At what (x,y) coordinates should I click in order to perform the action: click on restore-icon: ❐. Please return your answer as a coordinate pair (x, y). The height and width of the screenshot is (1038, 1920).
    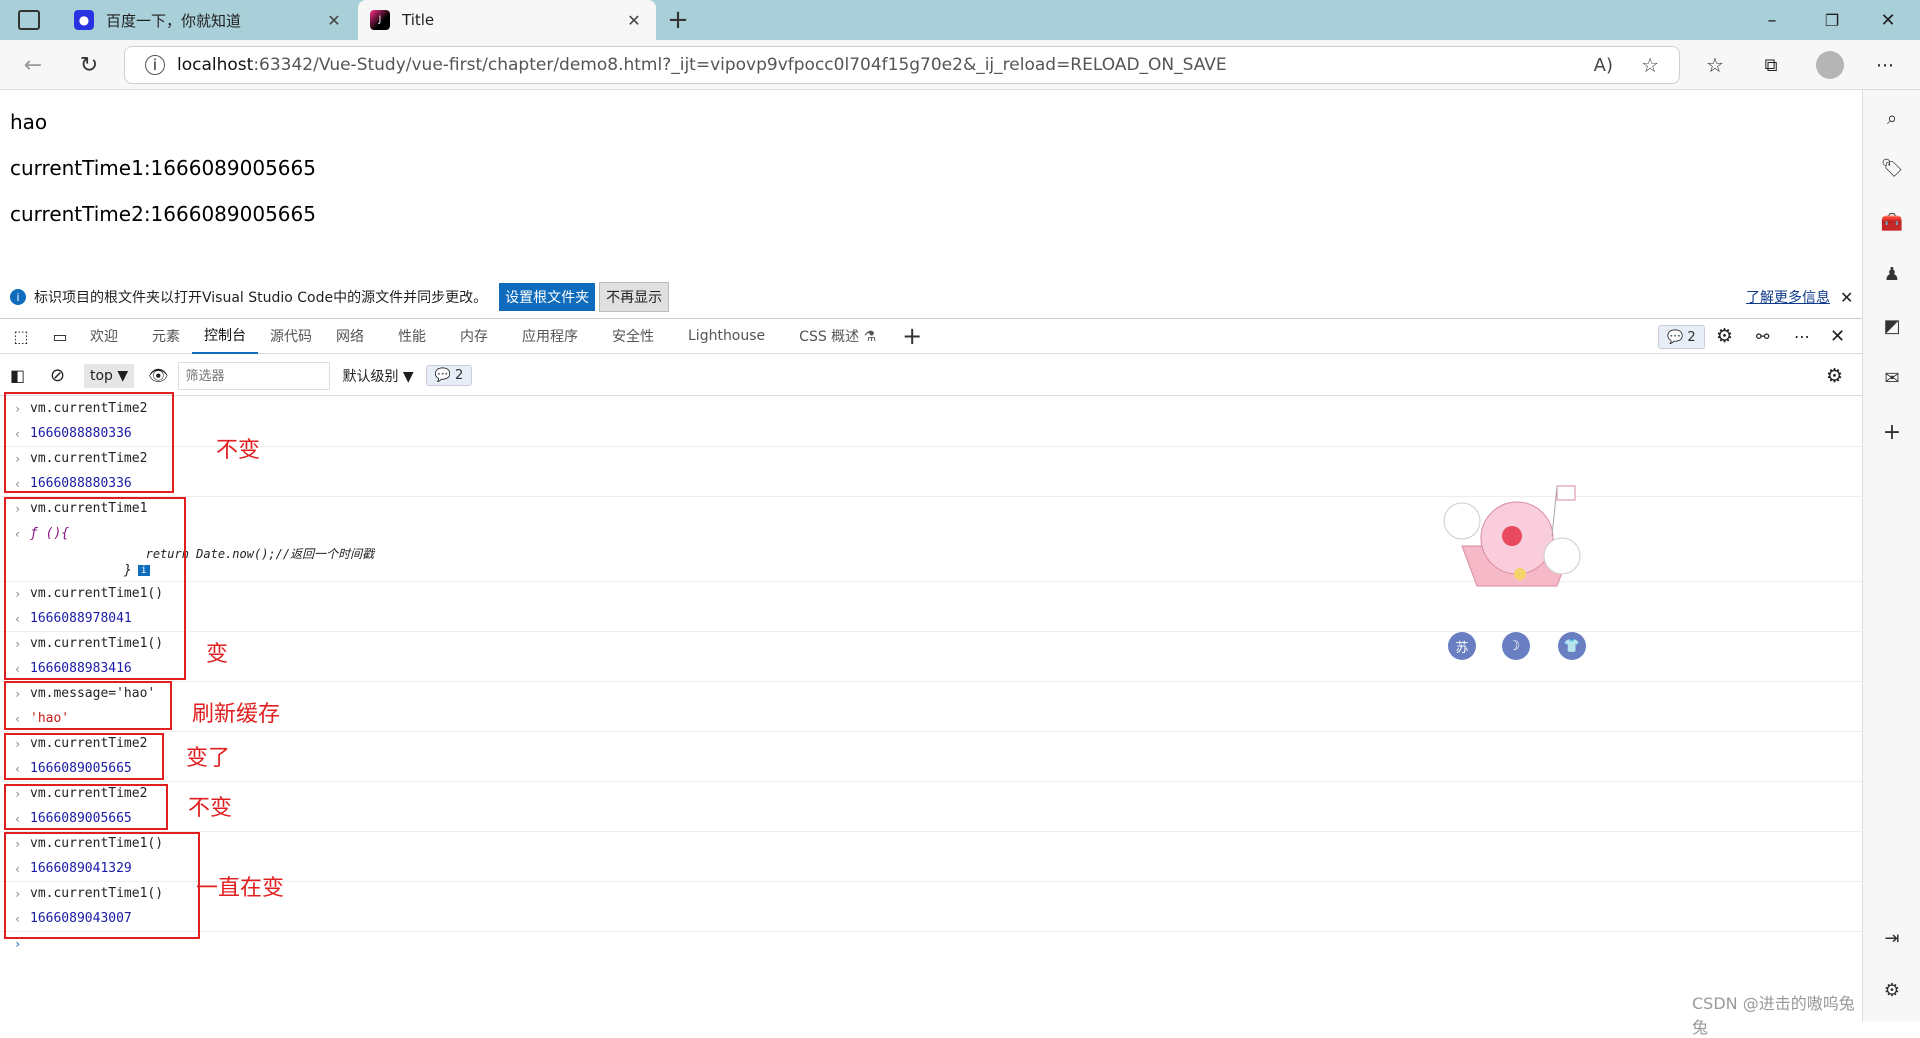
    Looking at the image, I should click on (1832, 20).